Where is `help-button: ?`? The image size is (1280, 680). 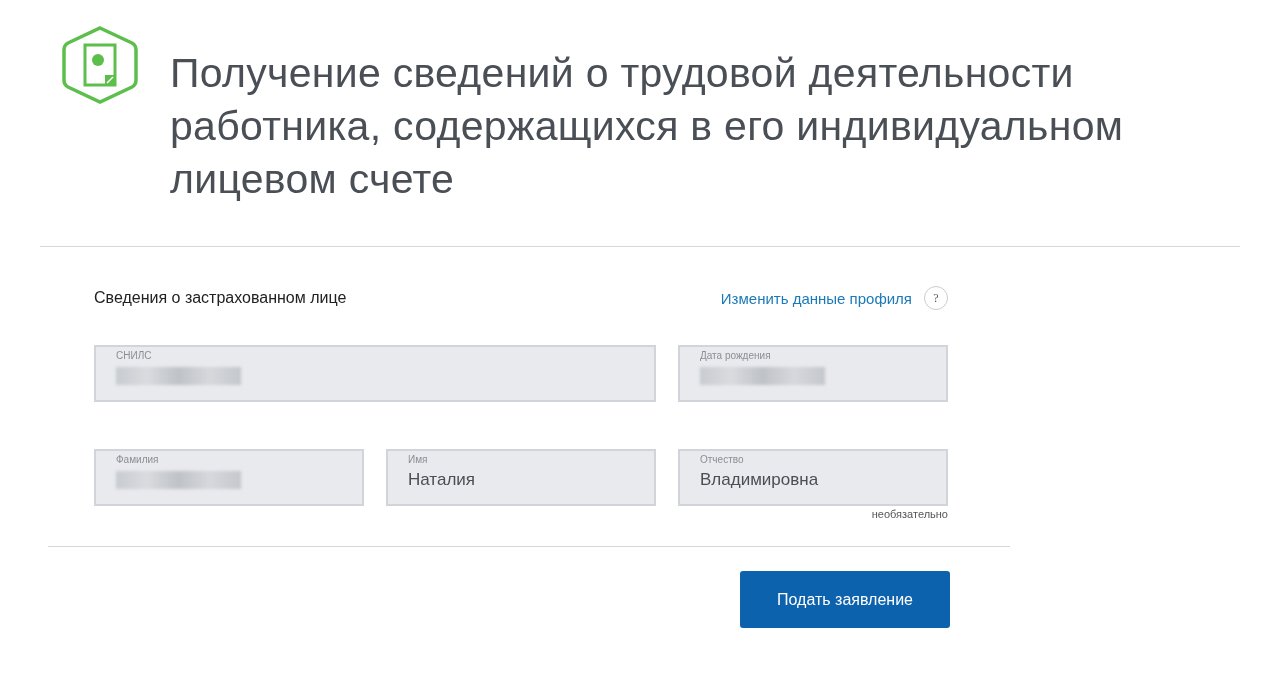 help-button: ? is located at coordinates (936, 298).